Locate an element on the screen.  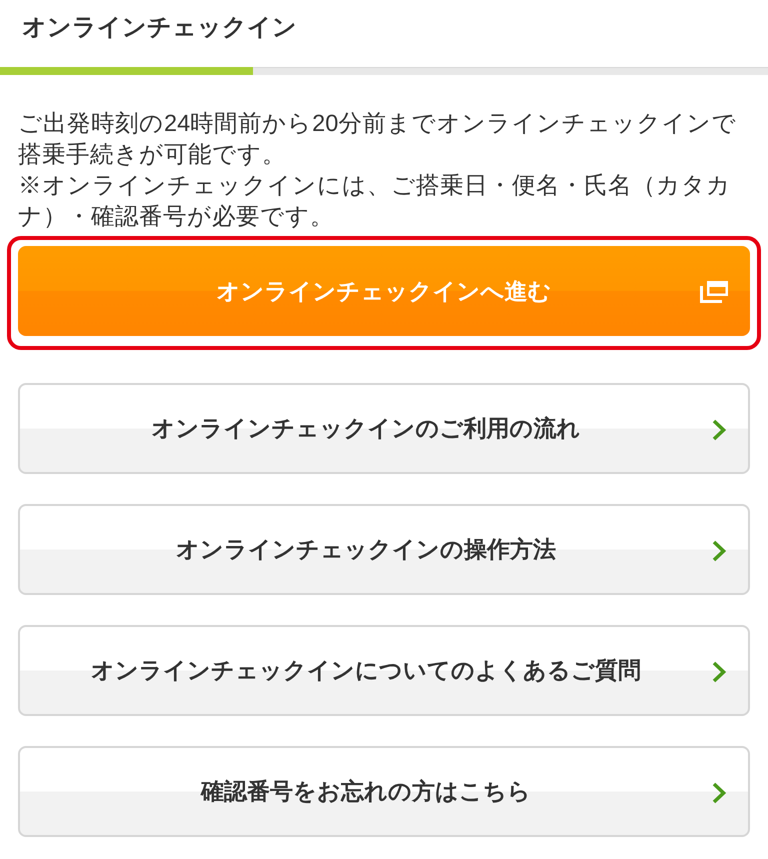
notice-text: ご出発時刻の24時間前から20分前までオンラインチェックインで搭乗手続きが可能です。 is located at coordinates (378, 139).